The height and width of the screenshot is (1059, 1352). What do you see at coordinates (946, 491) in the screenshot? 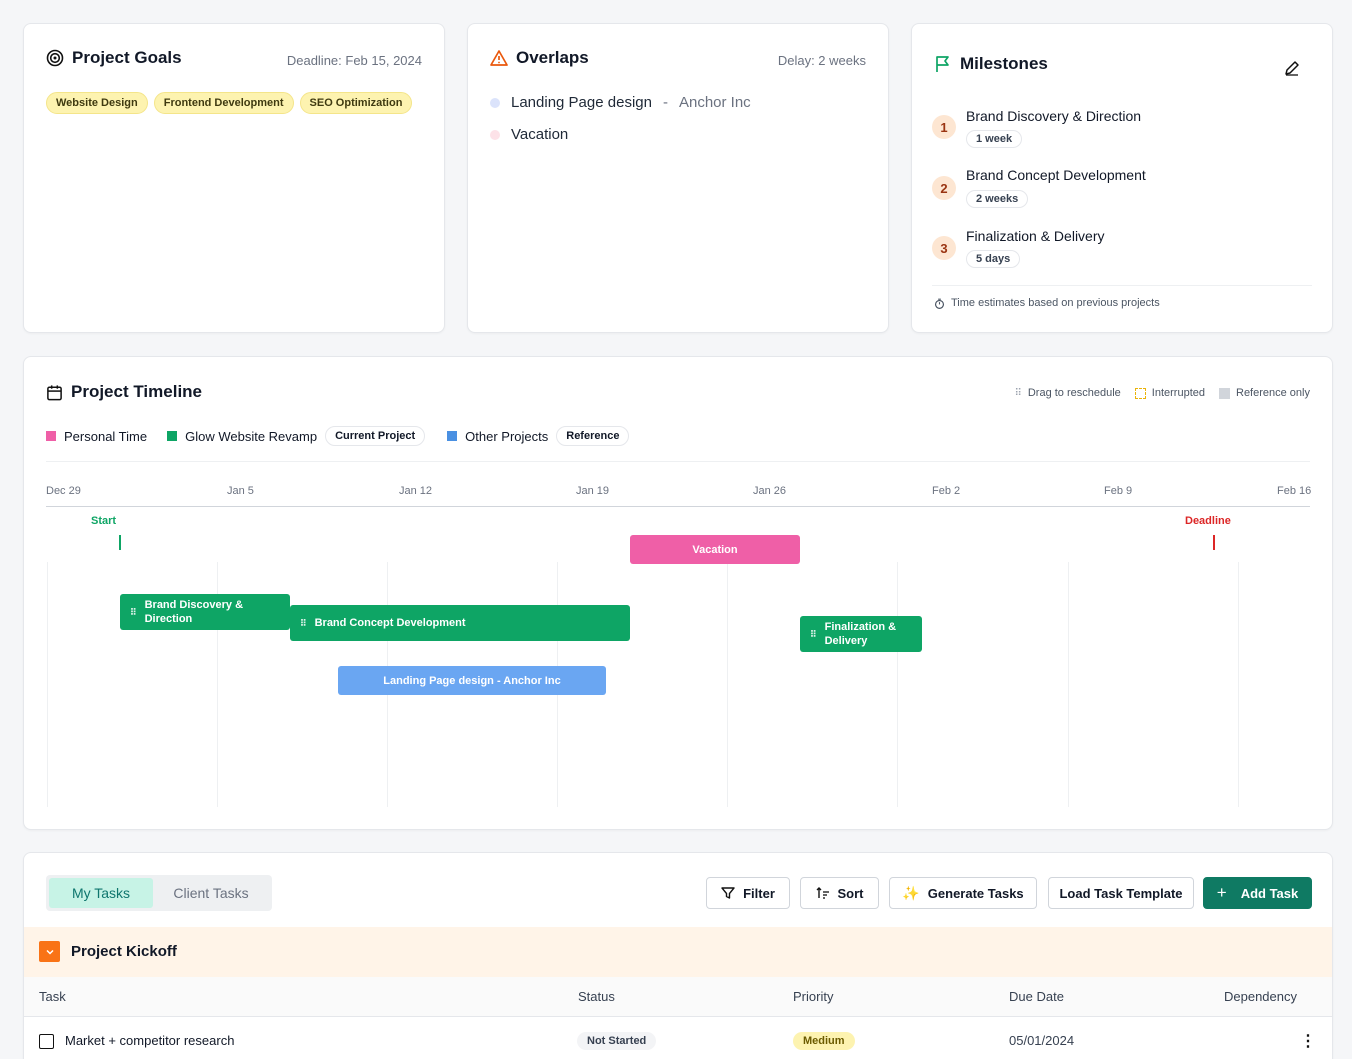
I see `date-tick: Feb 2` at bounding box center [946, 491].